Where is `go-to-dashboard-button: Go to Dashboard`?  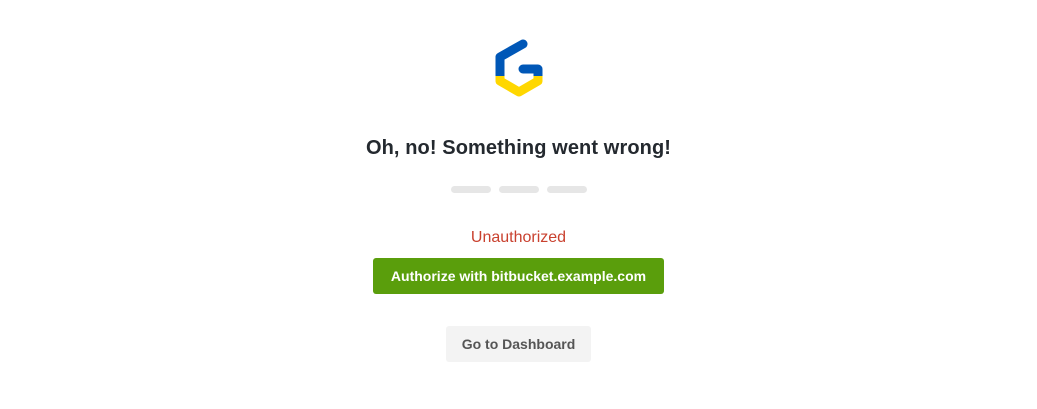
go-to-dashboard-button: Go to Dashboard is located at coordinates (518, 344).